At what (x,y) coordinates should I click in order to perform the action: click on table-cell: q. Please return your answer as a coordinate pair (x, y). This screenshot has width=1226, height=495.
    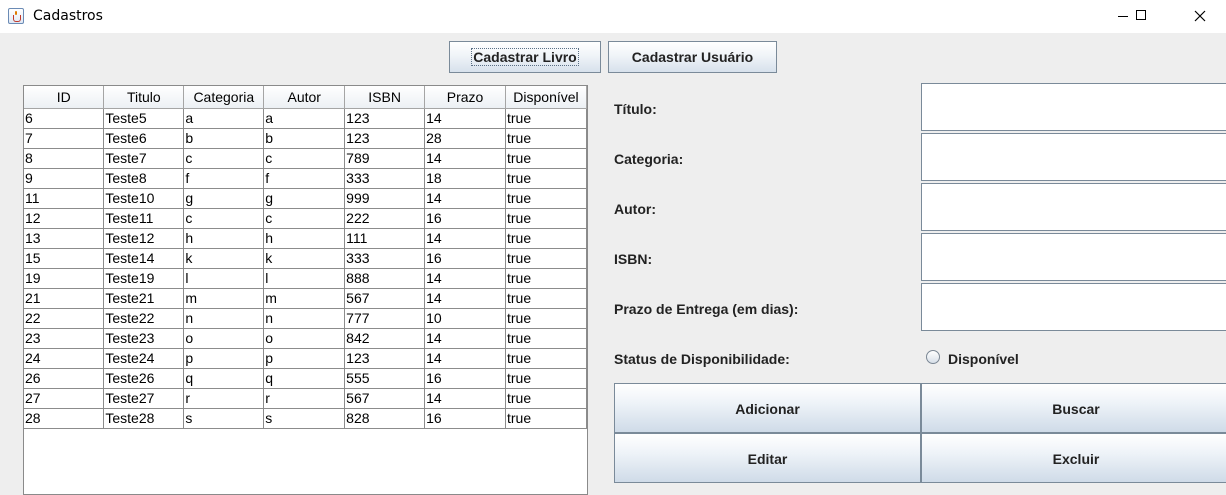
    Looking at the image, I should click on (224, 378).